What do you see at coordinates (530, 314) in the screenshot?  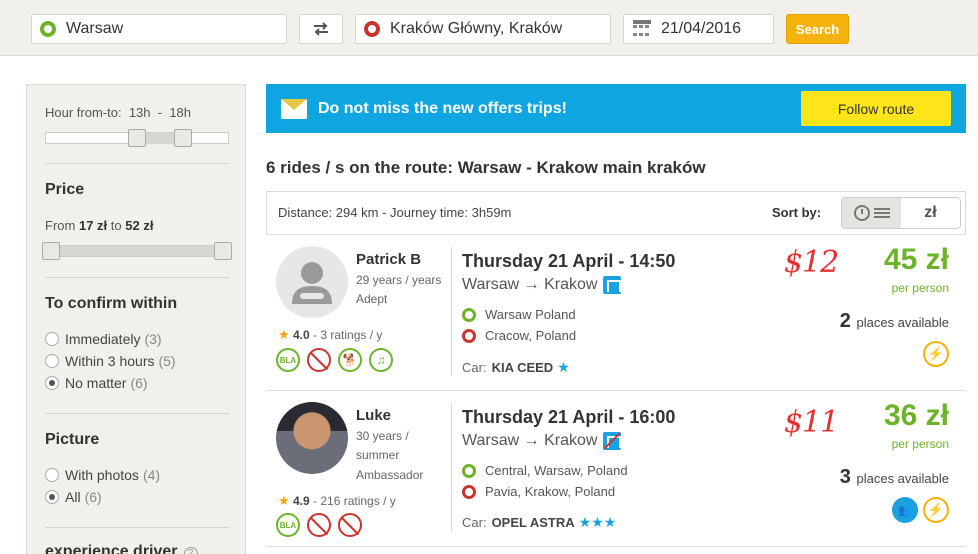 I see `pickup-label: Warsaw Poland` at bounding box center [530, 314].